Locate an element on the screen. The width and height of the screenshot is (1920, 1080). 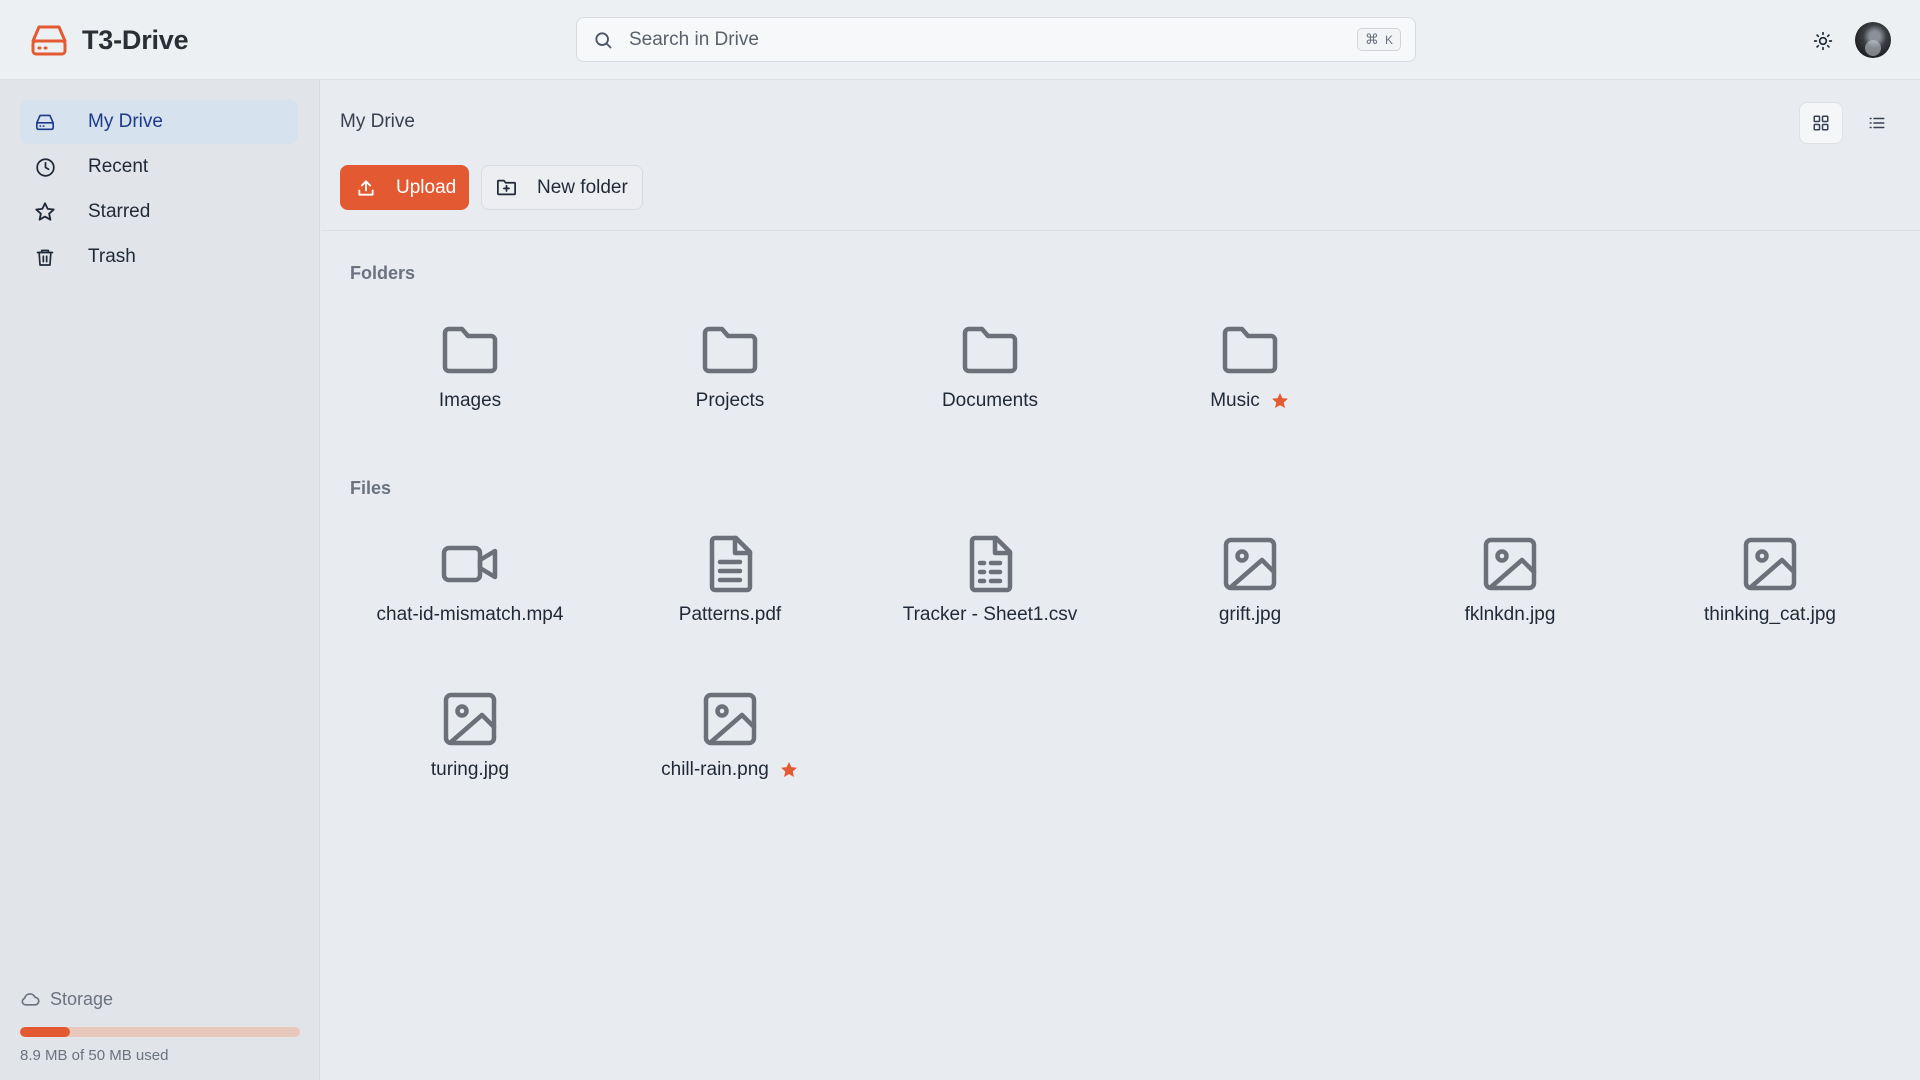
file-item-turing-jpg: turing.jpg is located at coordinates (470, 749).